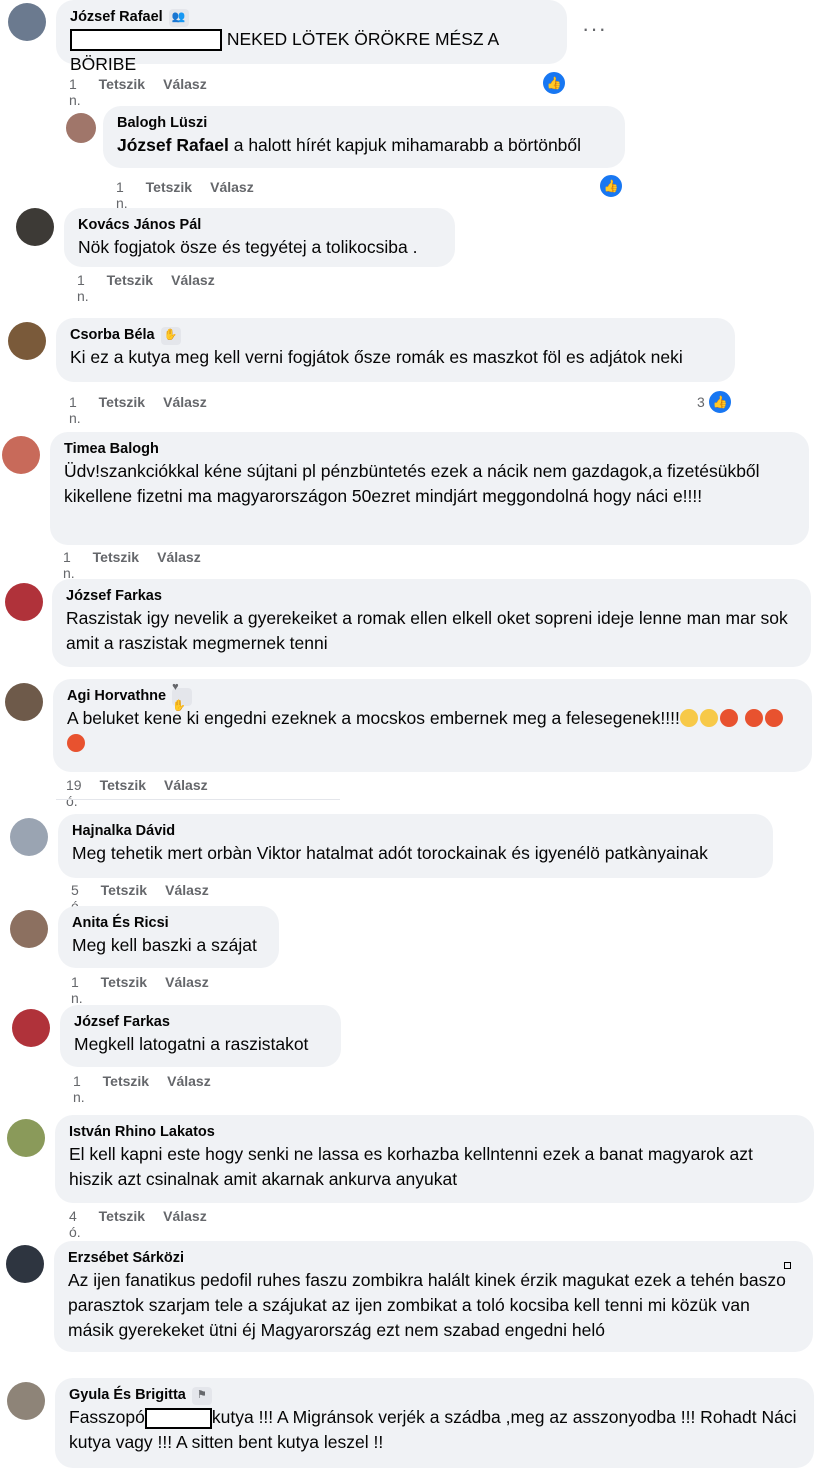 Image resolution: width=815 pixels, height=1480 pixels. What do you see at coordinates (120, 923) in the screenshot?
I see `author-name: Anita És Ricsi` at bounding box center [120, 923].